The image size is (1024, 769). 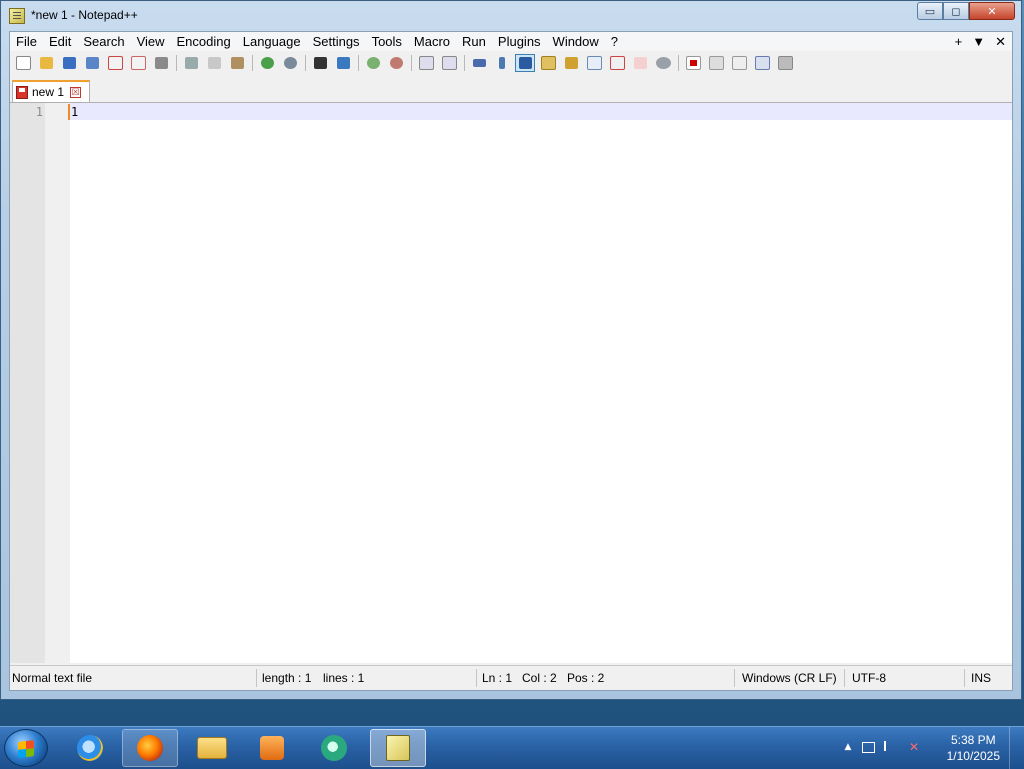 I want to click on cut-icon, so click(x=191, y=63).